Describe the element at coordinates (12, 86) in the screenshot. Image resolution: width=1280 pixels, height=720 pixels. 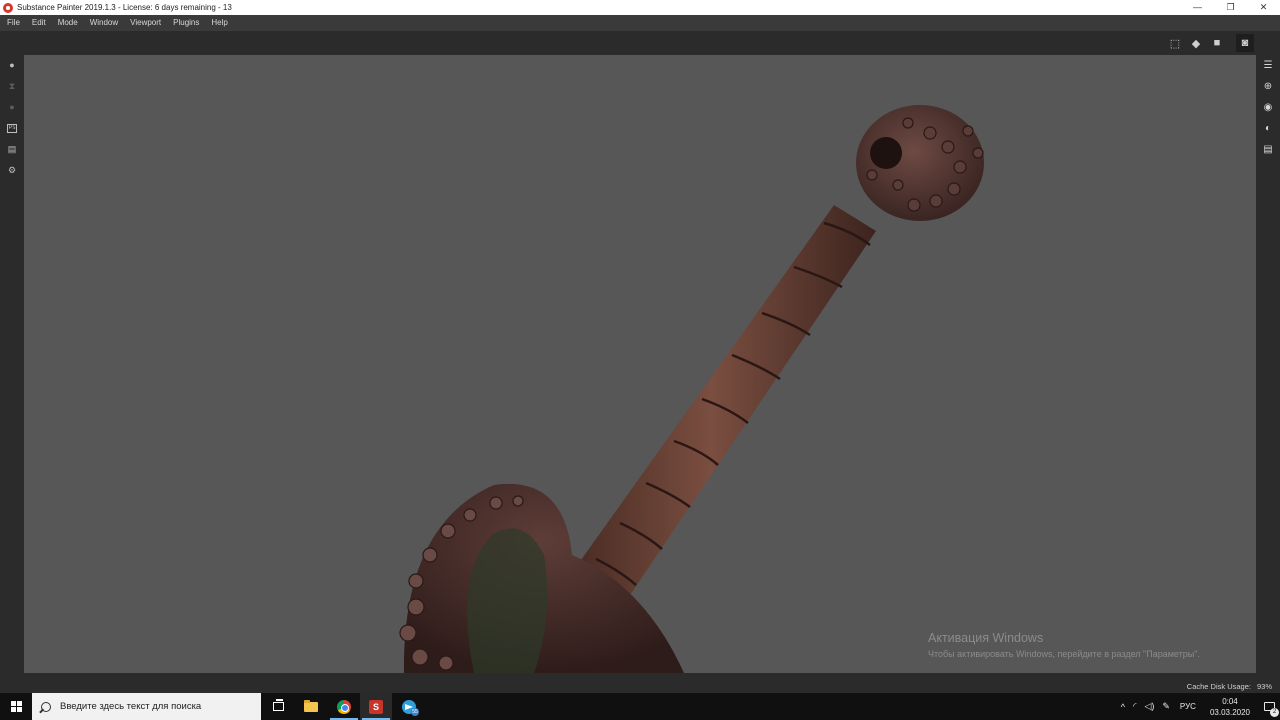
I see `hourglass-icon: ⧗` at that location.